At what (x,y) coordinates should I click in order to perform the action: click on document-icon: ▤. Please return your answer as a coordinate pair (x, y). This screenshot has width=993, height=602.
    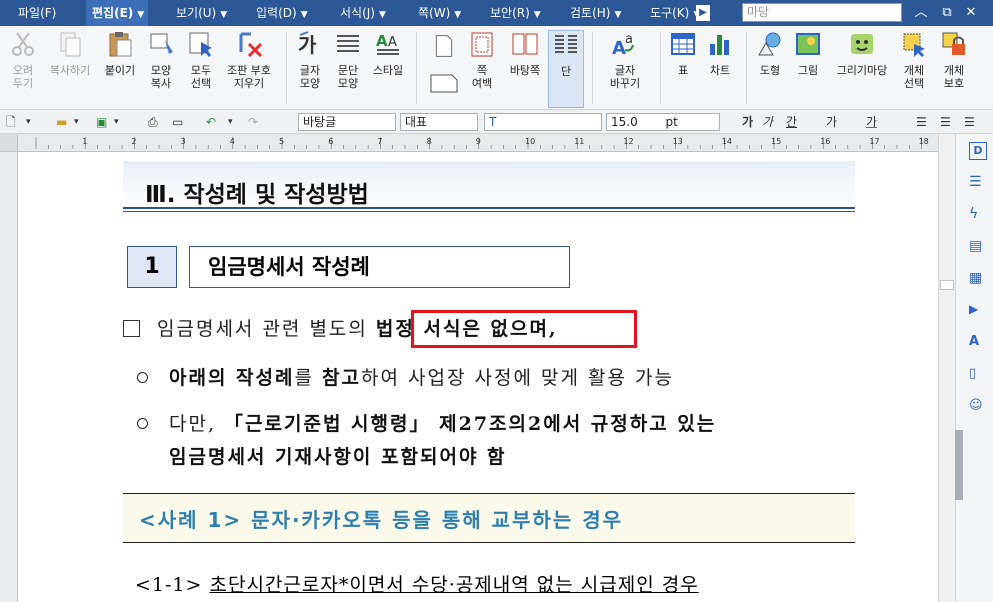
    Looking at the image, I should click on (978, 247).